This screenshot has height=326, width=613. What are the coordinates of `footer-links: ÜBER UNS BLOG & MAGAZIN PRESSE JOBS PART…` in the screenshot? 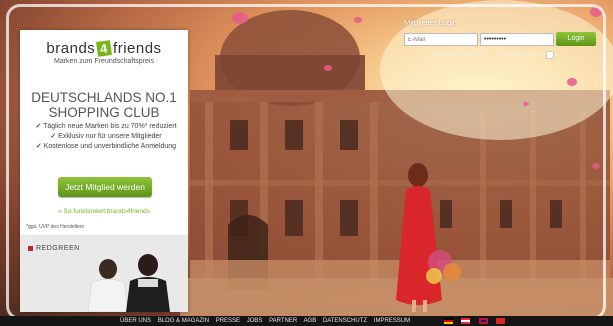 It's located at (267, 321).